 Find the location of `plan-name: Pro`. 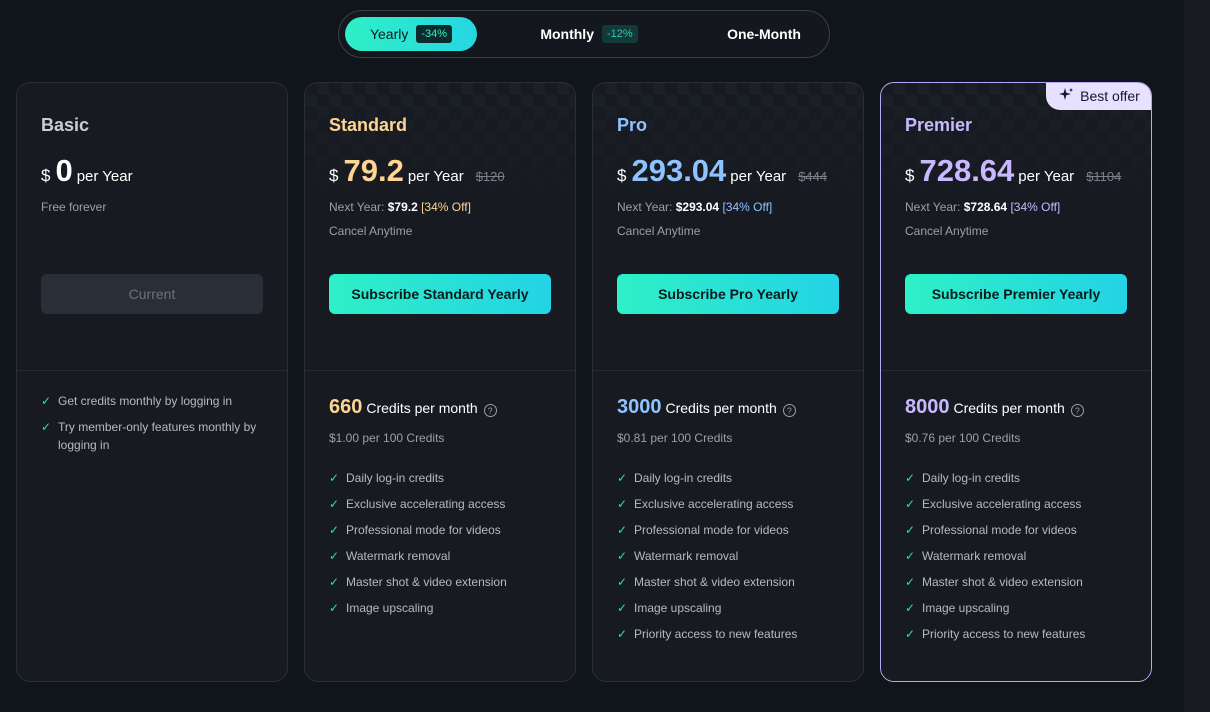

plan-name: Pro is located at coordinates (632, 125).